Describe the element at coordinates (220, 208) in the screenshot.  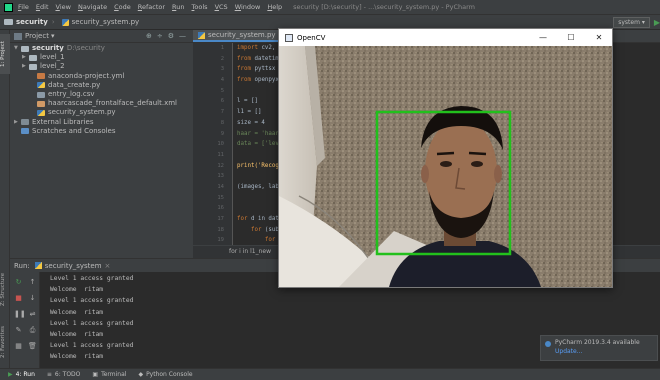
I see `line-number: 16` at that location.